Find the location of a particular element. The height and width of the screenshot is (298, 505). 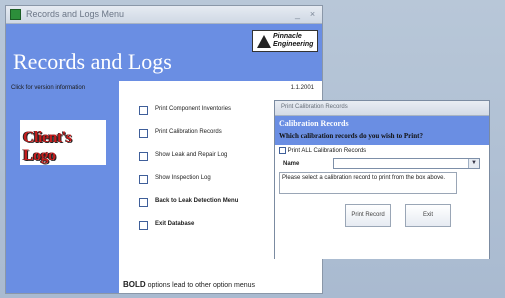

header-banner: Pinnacle Engineering Records and Logs is located at coordinates (164, 52).